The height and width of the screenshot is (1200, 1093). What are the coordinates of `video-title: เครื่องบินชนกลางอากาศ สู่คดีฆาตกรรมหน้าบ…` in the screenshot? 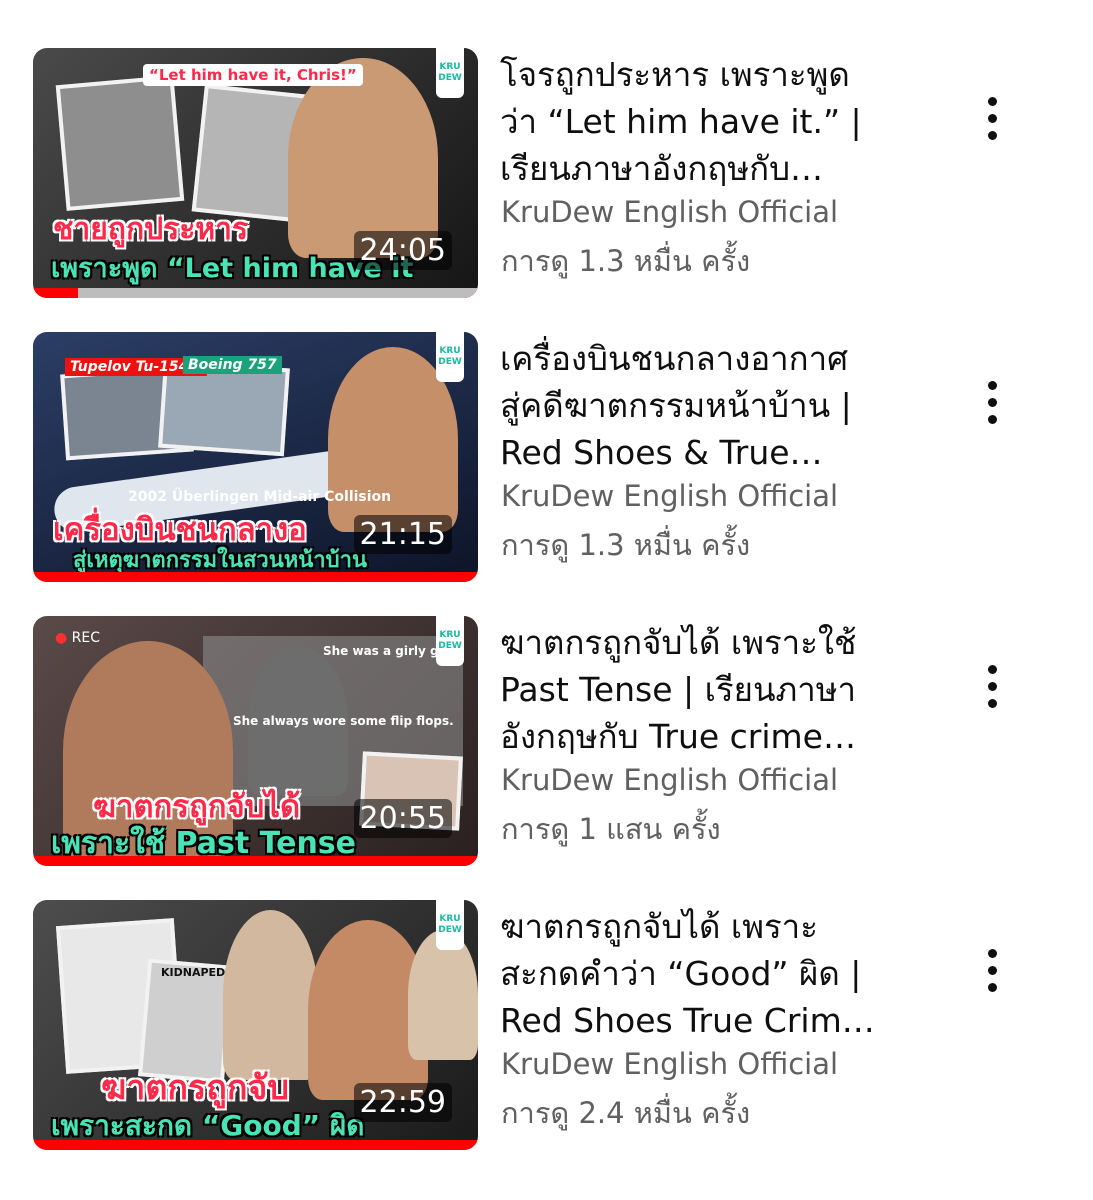 It's located at (700, 405).